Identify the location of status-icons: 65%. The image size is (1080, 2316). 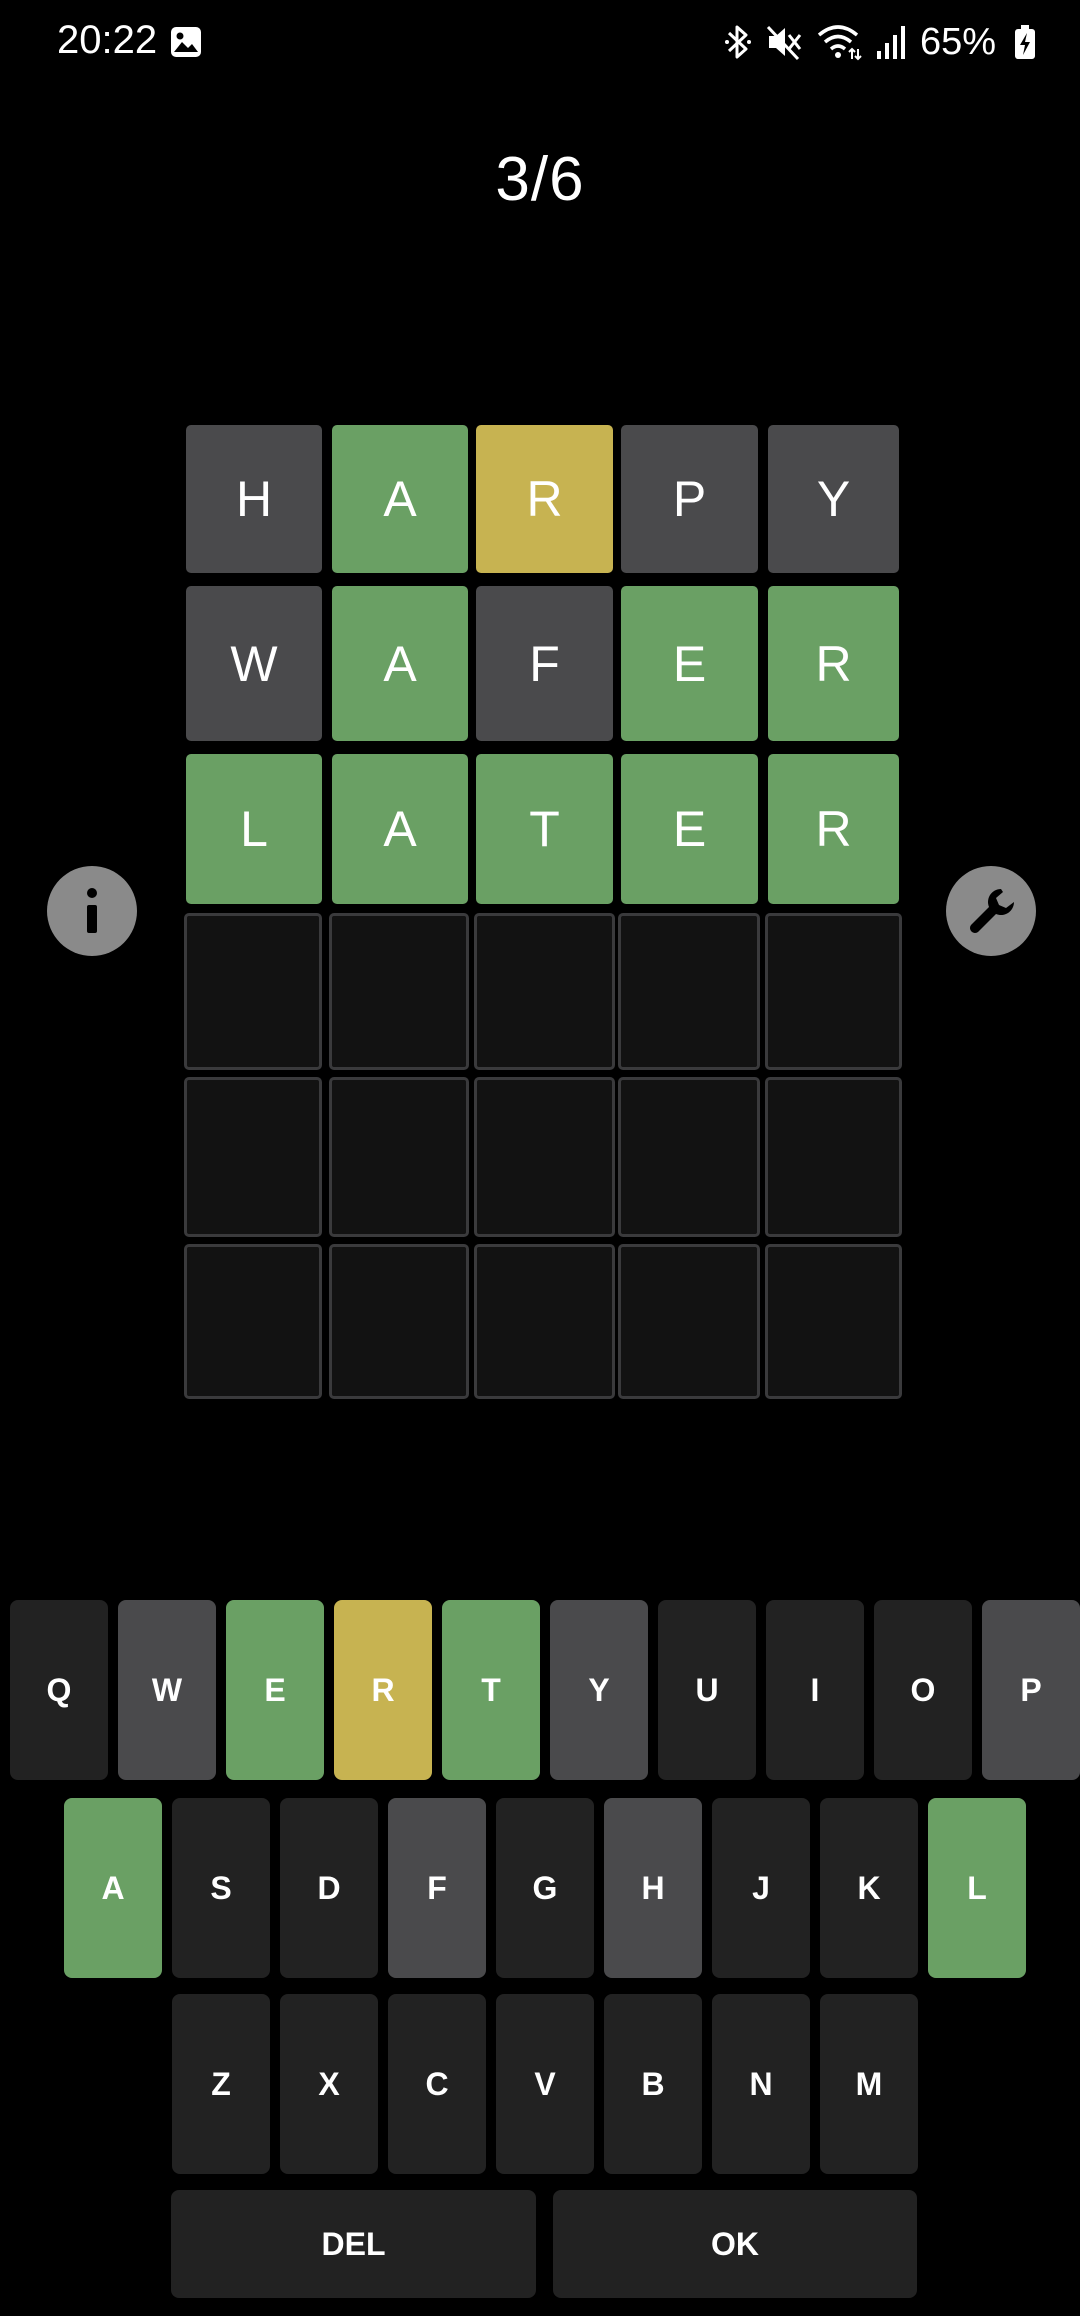
(880, 42).